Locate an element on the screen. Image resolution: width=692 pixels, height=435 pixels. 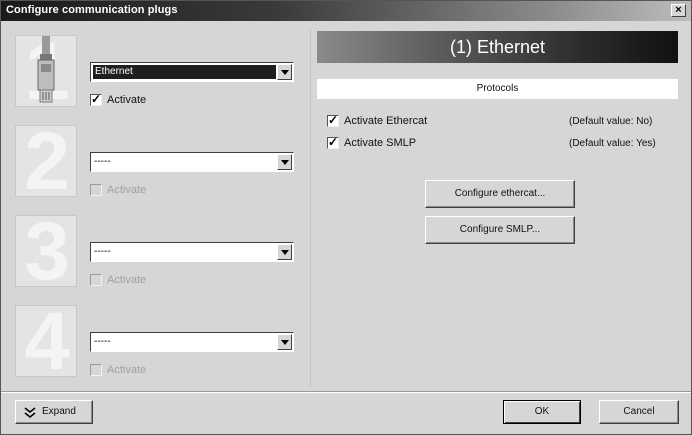
plug-number-tile-4: 4 is located at coordinates (46, 341).